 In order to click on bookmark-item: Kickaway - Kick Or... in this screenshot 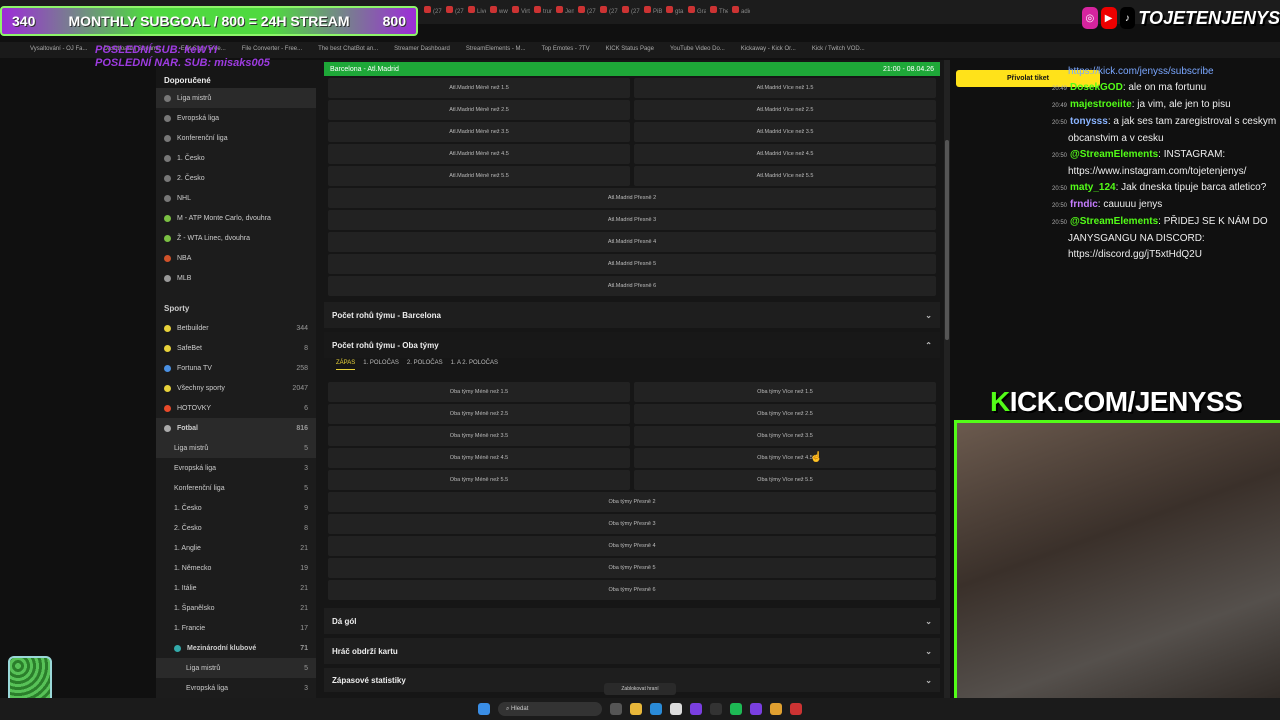, I will do `click(768, 49)`.